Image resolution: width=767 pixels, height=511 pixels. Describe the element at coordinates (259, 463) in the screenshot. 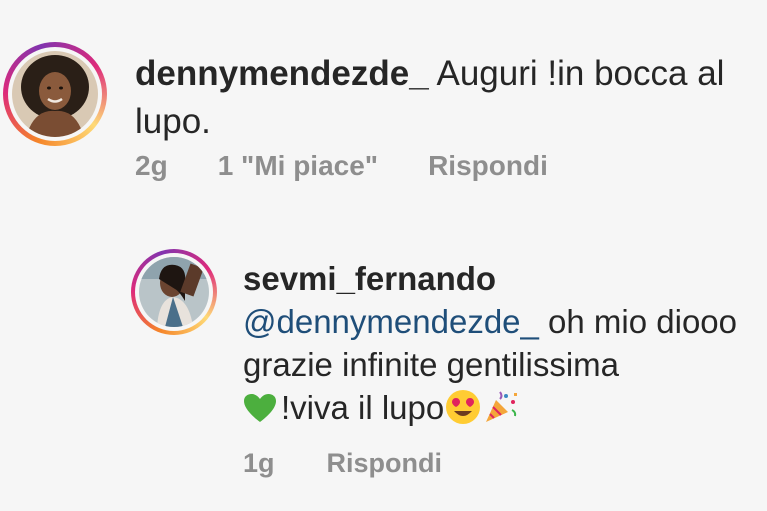

I see `comment-timestamp: 1g` at that location.